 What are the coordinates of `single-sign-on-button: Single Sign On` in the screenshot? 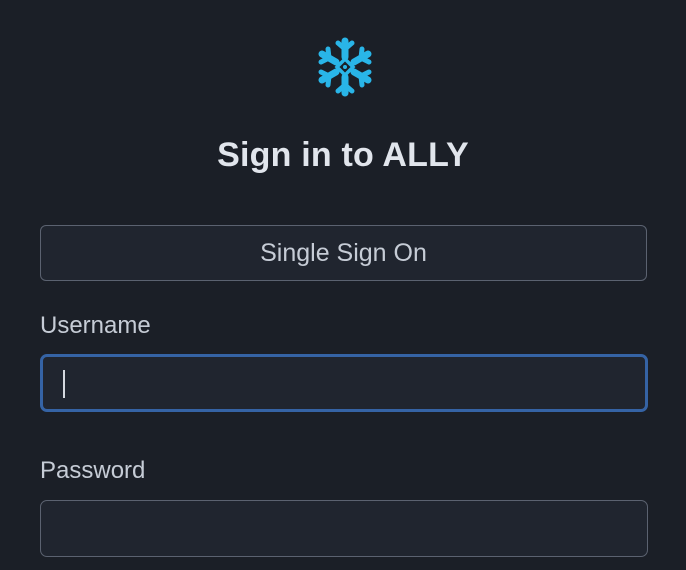 It's located at (343, 253).